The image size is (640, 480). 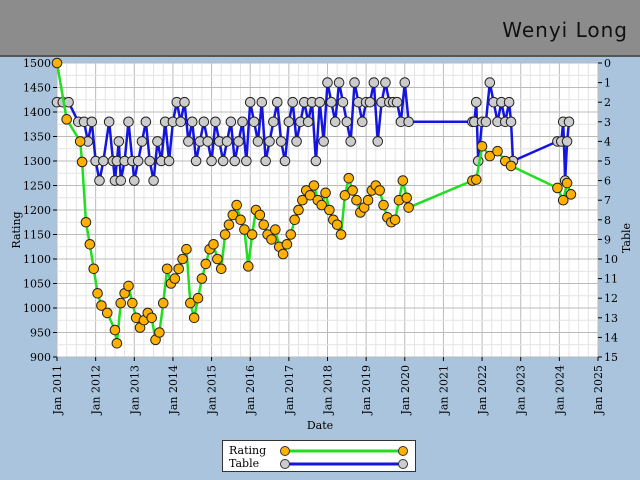 I want to click on y2-tick-label: 7, so click(x=607, y=200).